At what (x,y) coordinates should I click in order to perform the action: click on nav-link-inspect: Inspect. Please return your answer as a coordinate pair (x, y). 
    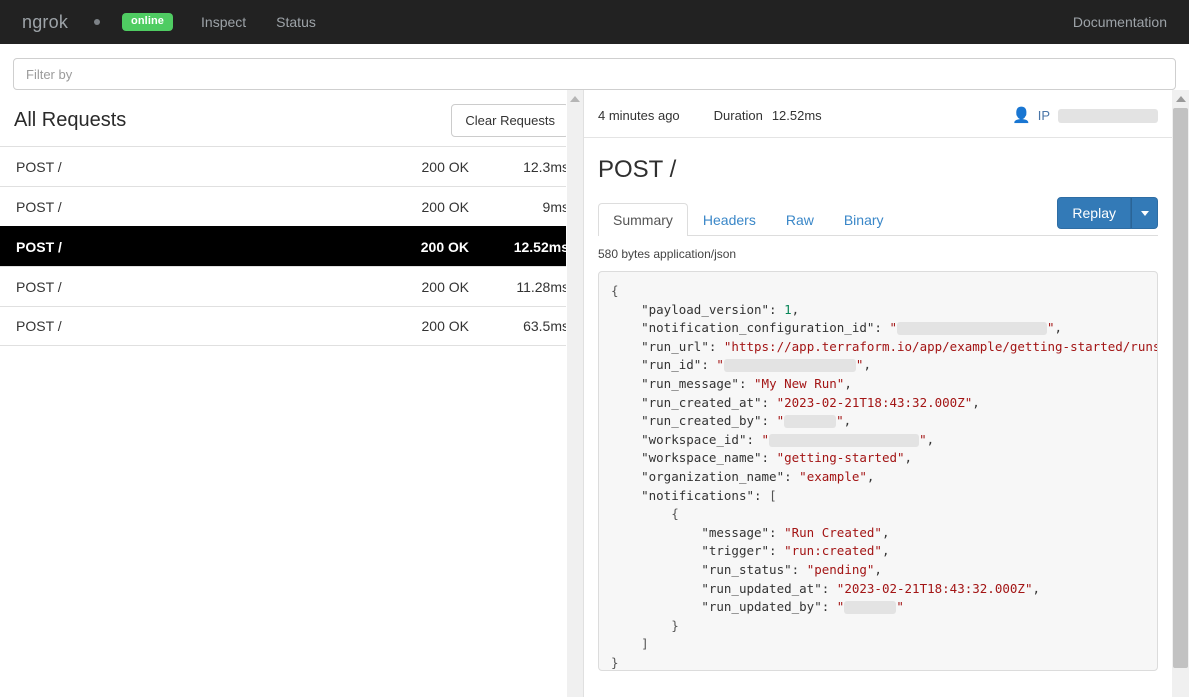
    Looking at the image, I should click on (223, 22).